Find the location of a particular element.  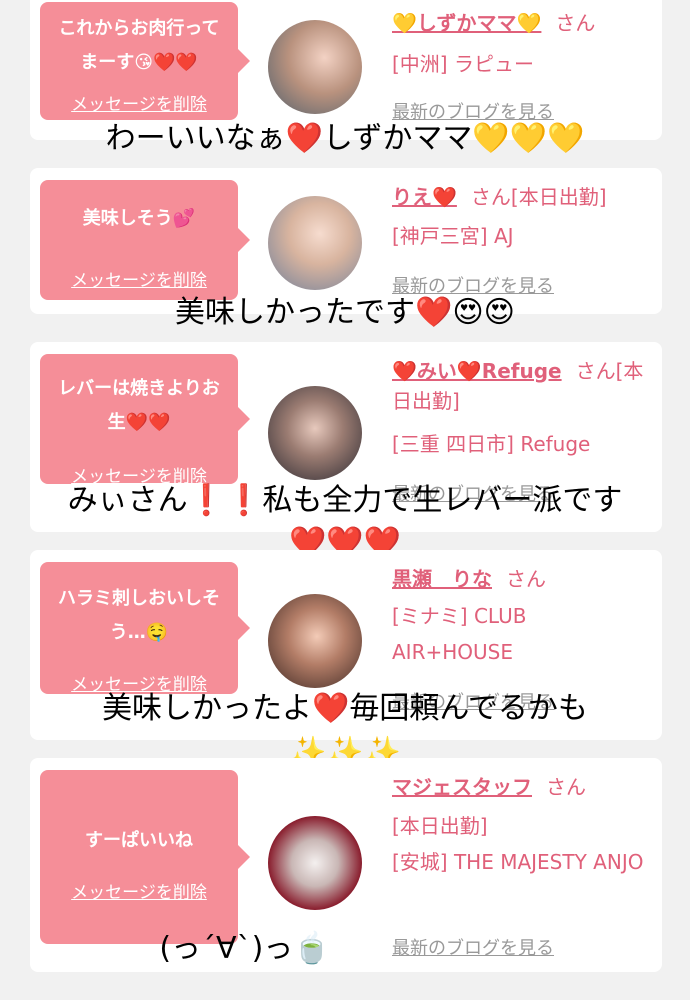

shop-location: [三重 四日市] Refuge is located at coordinates (491, 444).